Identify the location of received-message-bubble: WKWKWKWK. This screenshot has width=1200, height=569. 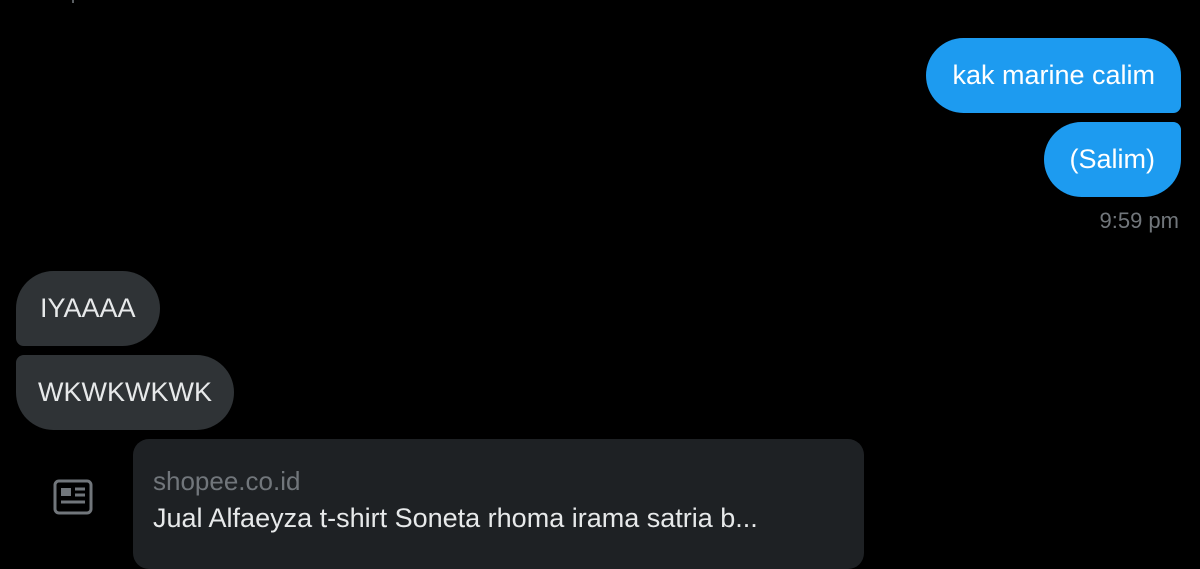
(125, 392).